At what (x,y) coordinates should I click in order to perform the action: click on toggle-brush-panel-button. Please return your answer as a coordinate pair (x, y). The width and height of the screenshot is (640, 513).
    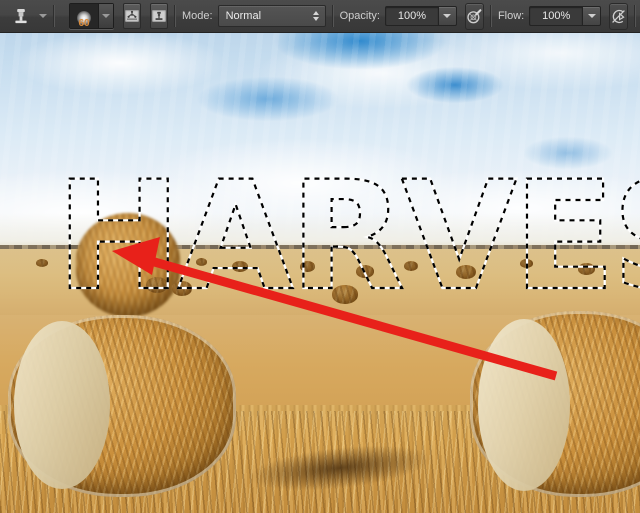
    Looking at the image, I should click on (132, 16).